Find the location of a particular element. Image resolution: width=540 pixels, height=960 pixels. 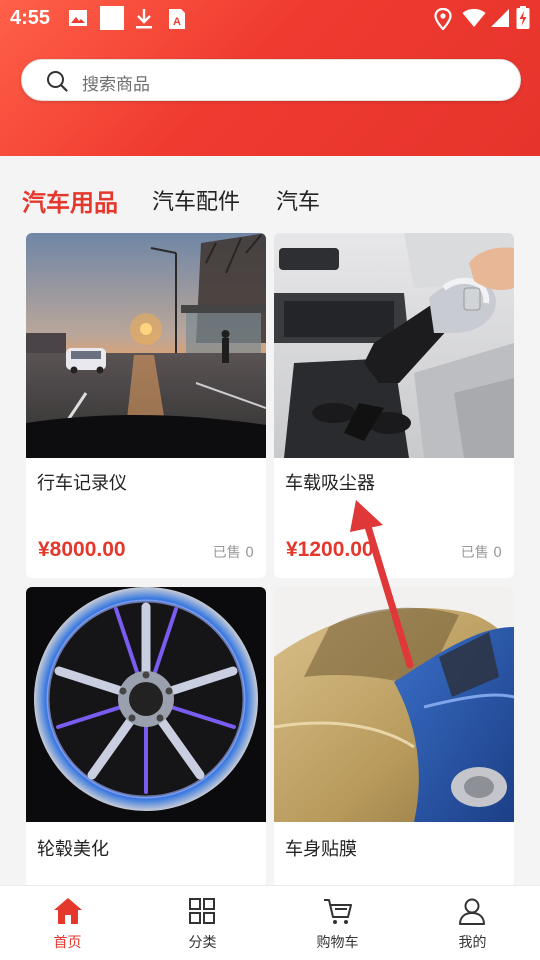

product-title: 轮毂美化 is located at coordinates (73, 849).